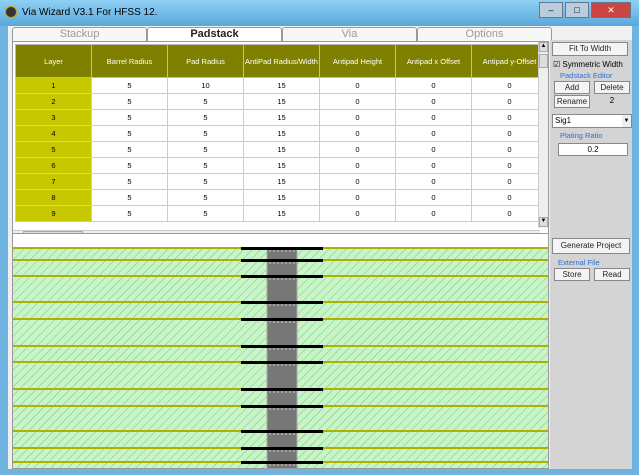  Describe the element at coordinates (53, 149) in the screenshot. I see `layer-cell: 5` at that location.